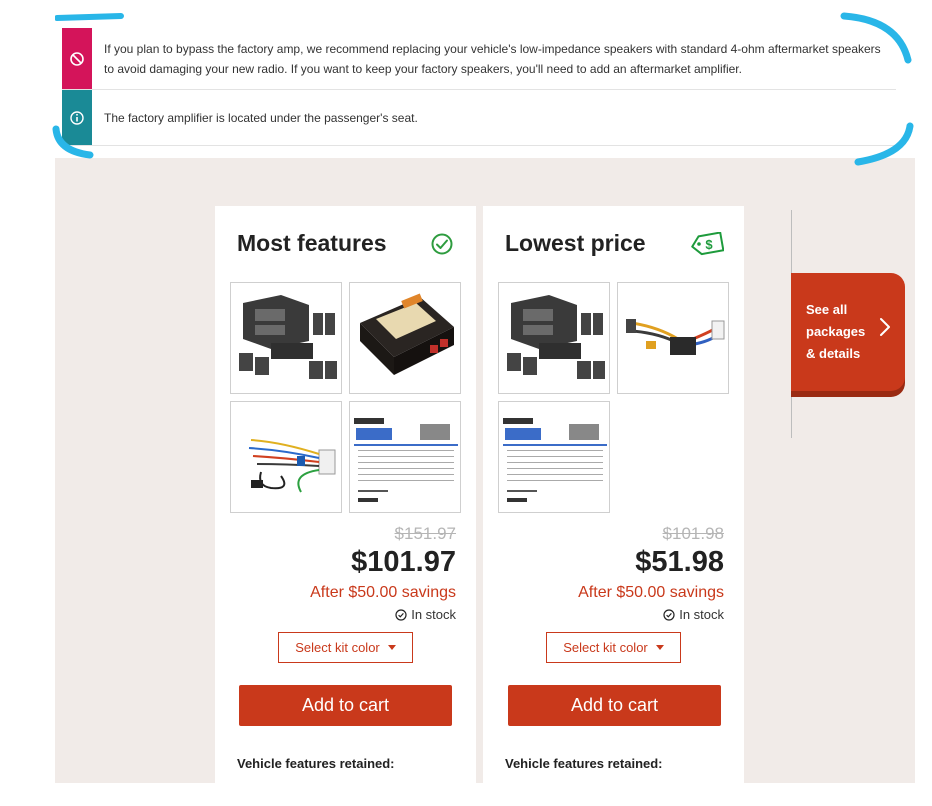  I want to click on highlight-brush-mark-top-left, so click(89, 17).